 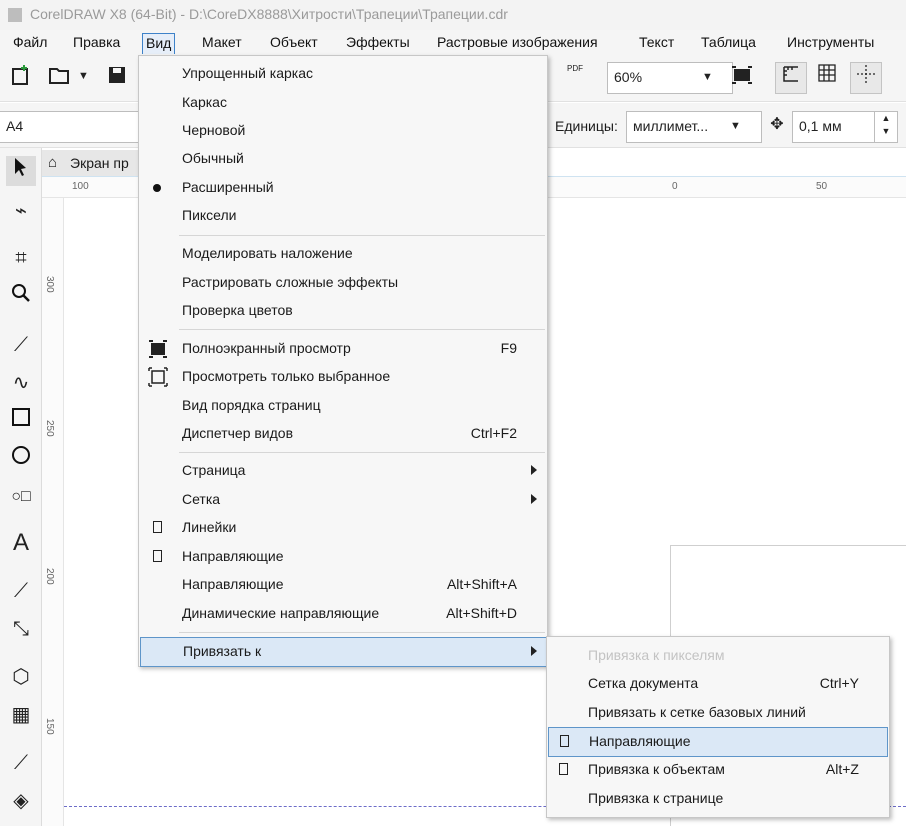 What do you see at coordinates (267, 253) in the screenshot?
I see `menu-item-label: Моделировать наложение` at bounding box center [267, 253].